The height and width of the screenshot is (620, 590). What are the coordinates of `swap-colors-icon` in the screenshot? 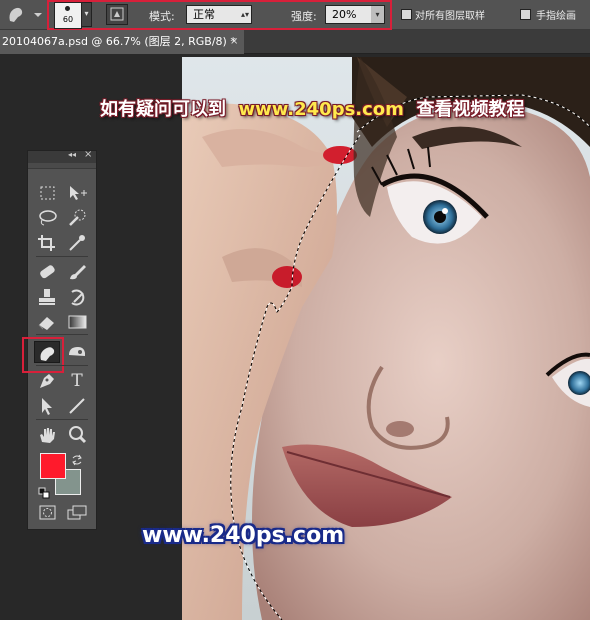 It's located at (77, 458).